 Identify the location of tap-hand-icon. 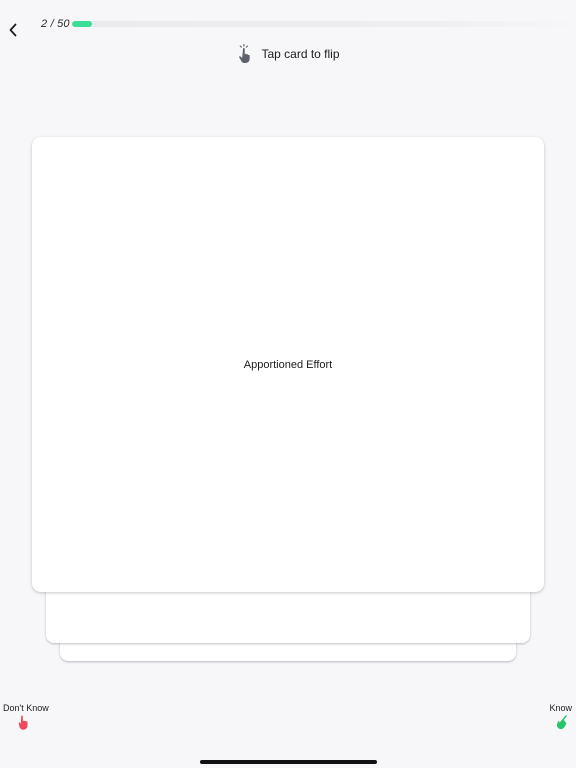
(245, 53).